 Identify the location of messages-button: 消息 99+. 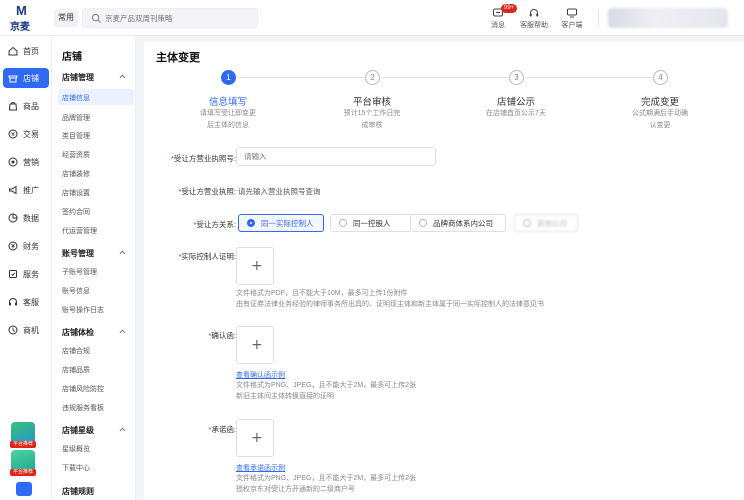
(499, 18).